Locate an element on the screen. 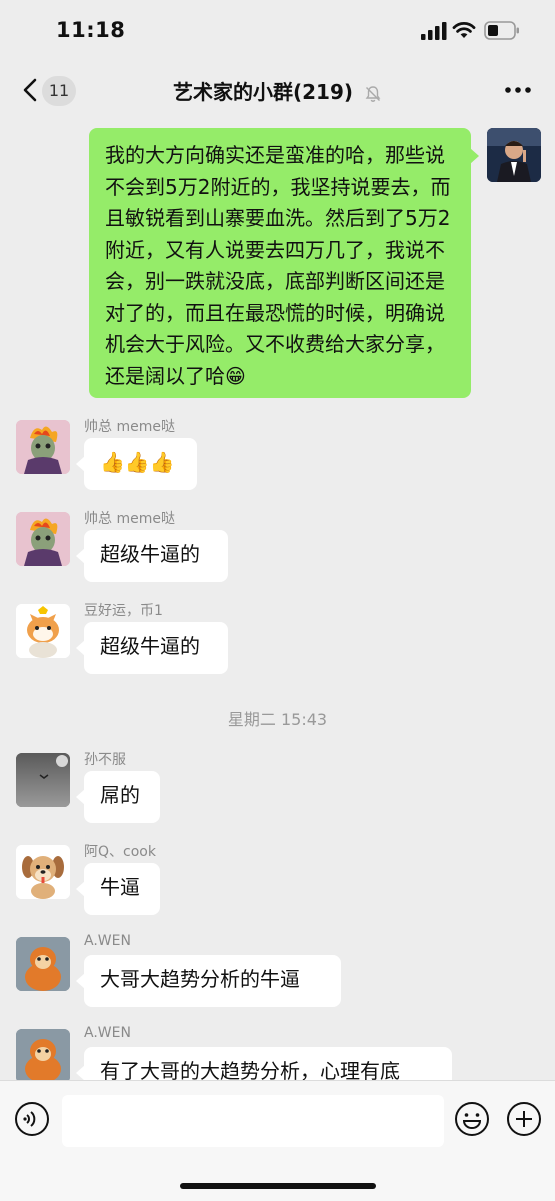  sender-name: 孙不服 is located at coordinates (105, 760).